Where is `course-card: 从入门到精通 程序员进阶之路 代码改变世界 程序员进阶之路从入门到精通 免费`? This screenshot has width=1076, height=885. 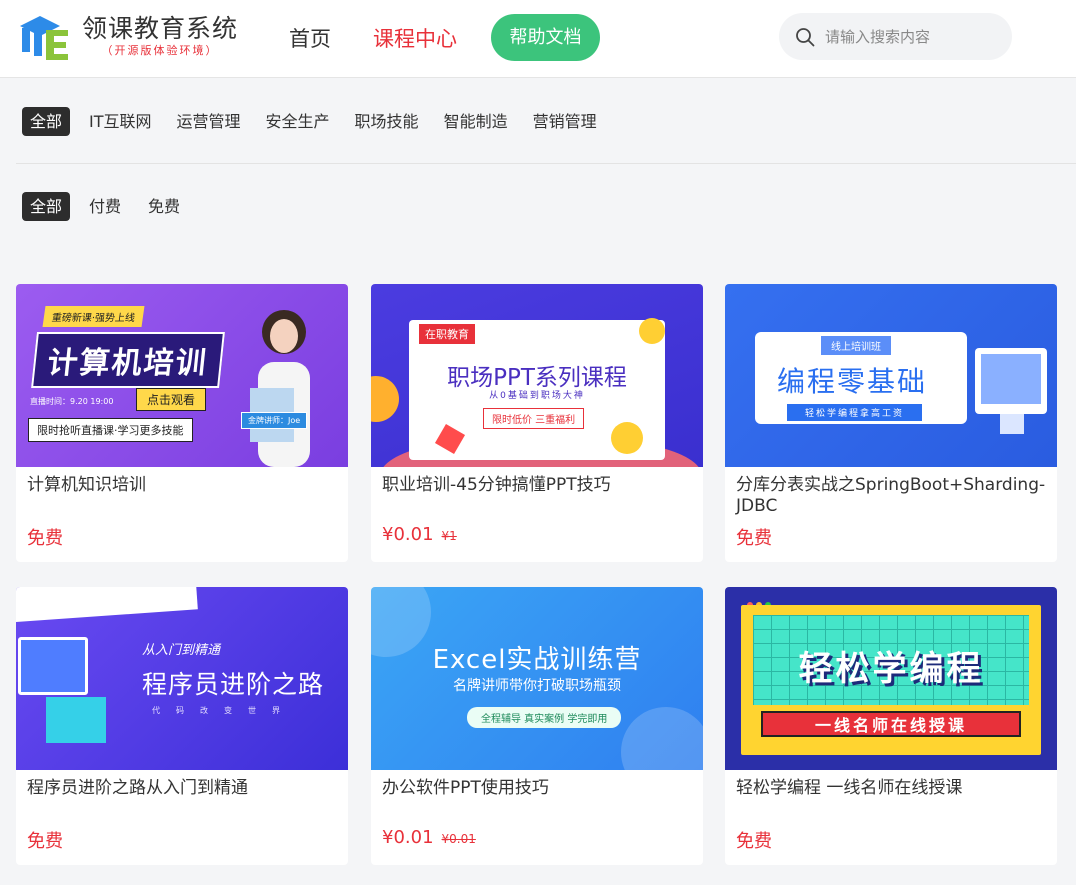 course-card: 从入门到精通 程序员进阶之路 代码改变世界 程序员进阶之路从入门到精通 免费 is located at coordinates (182, 726).